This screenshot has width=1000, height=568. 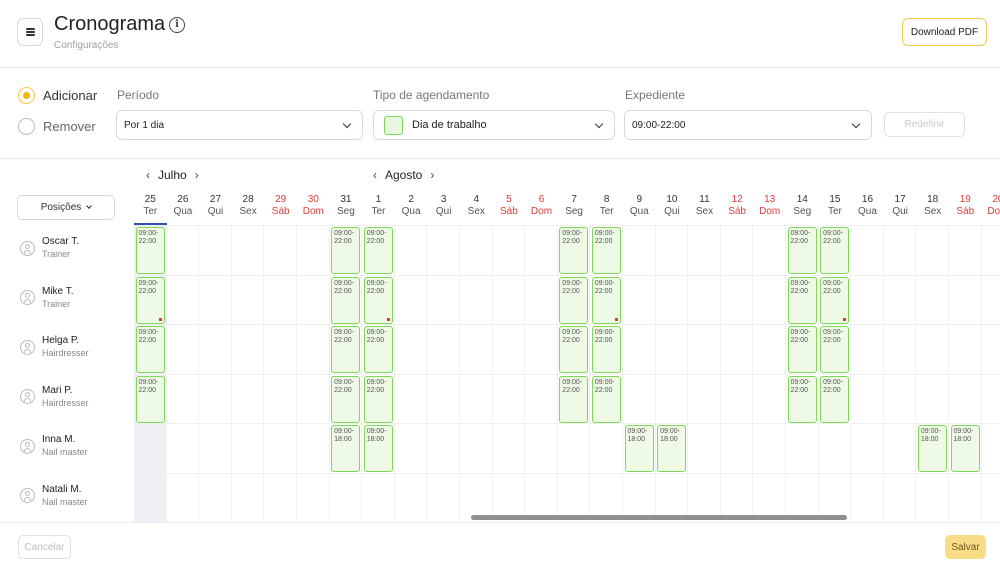 I want to click on breadcrumb: Configurações, so click(x=86, y=45).